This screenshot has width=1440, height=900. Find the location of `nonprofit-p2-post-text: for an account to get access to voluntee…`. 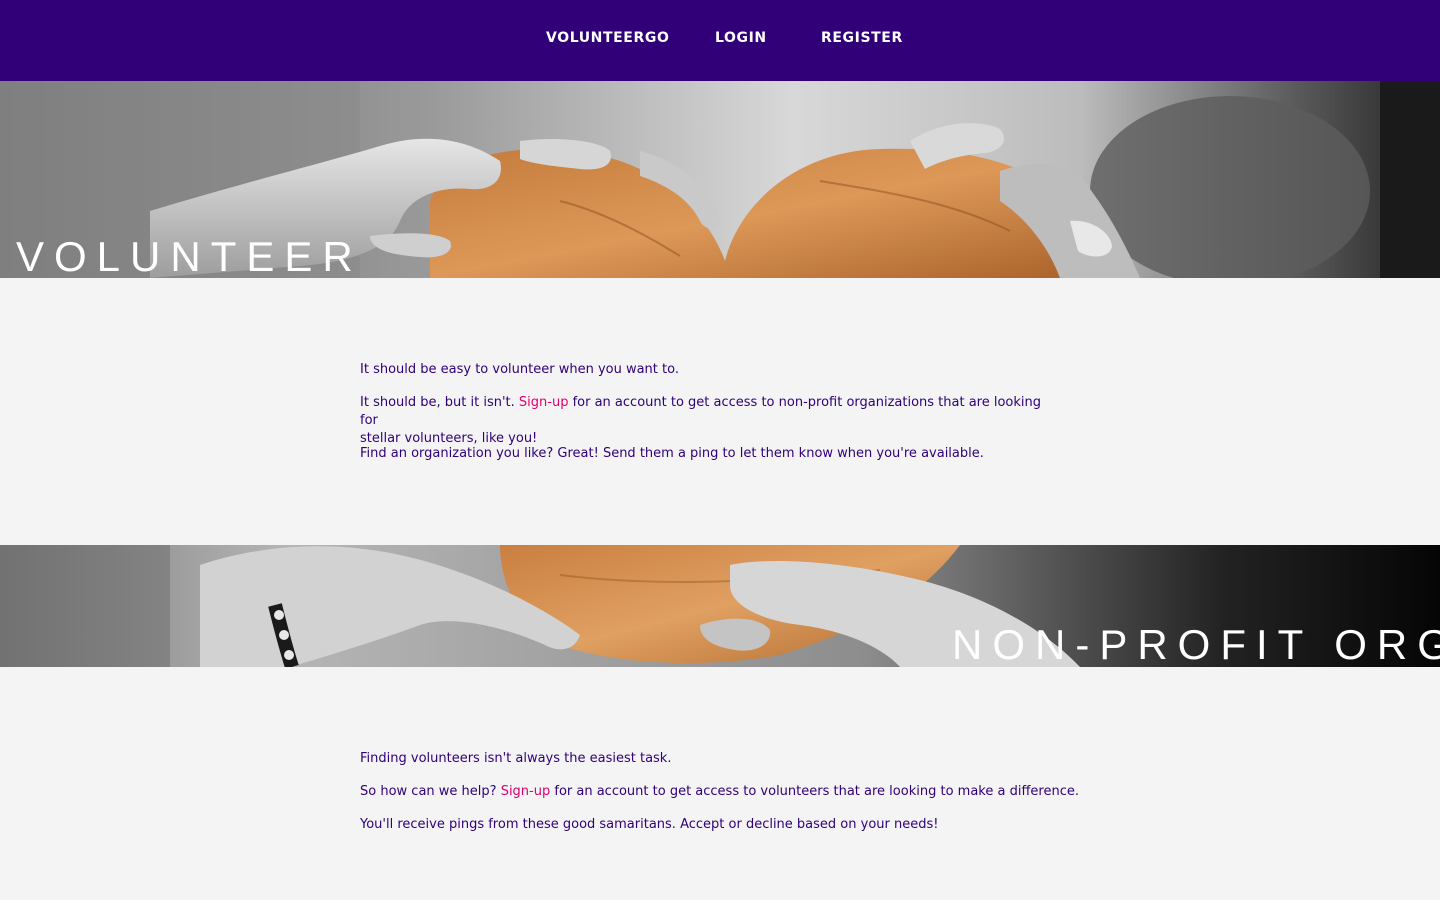

nonprofit-p2-post-text: for an account to get access to voluntee… is located at coordinates (814, 791).